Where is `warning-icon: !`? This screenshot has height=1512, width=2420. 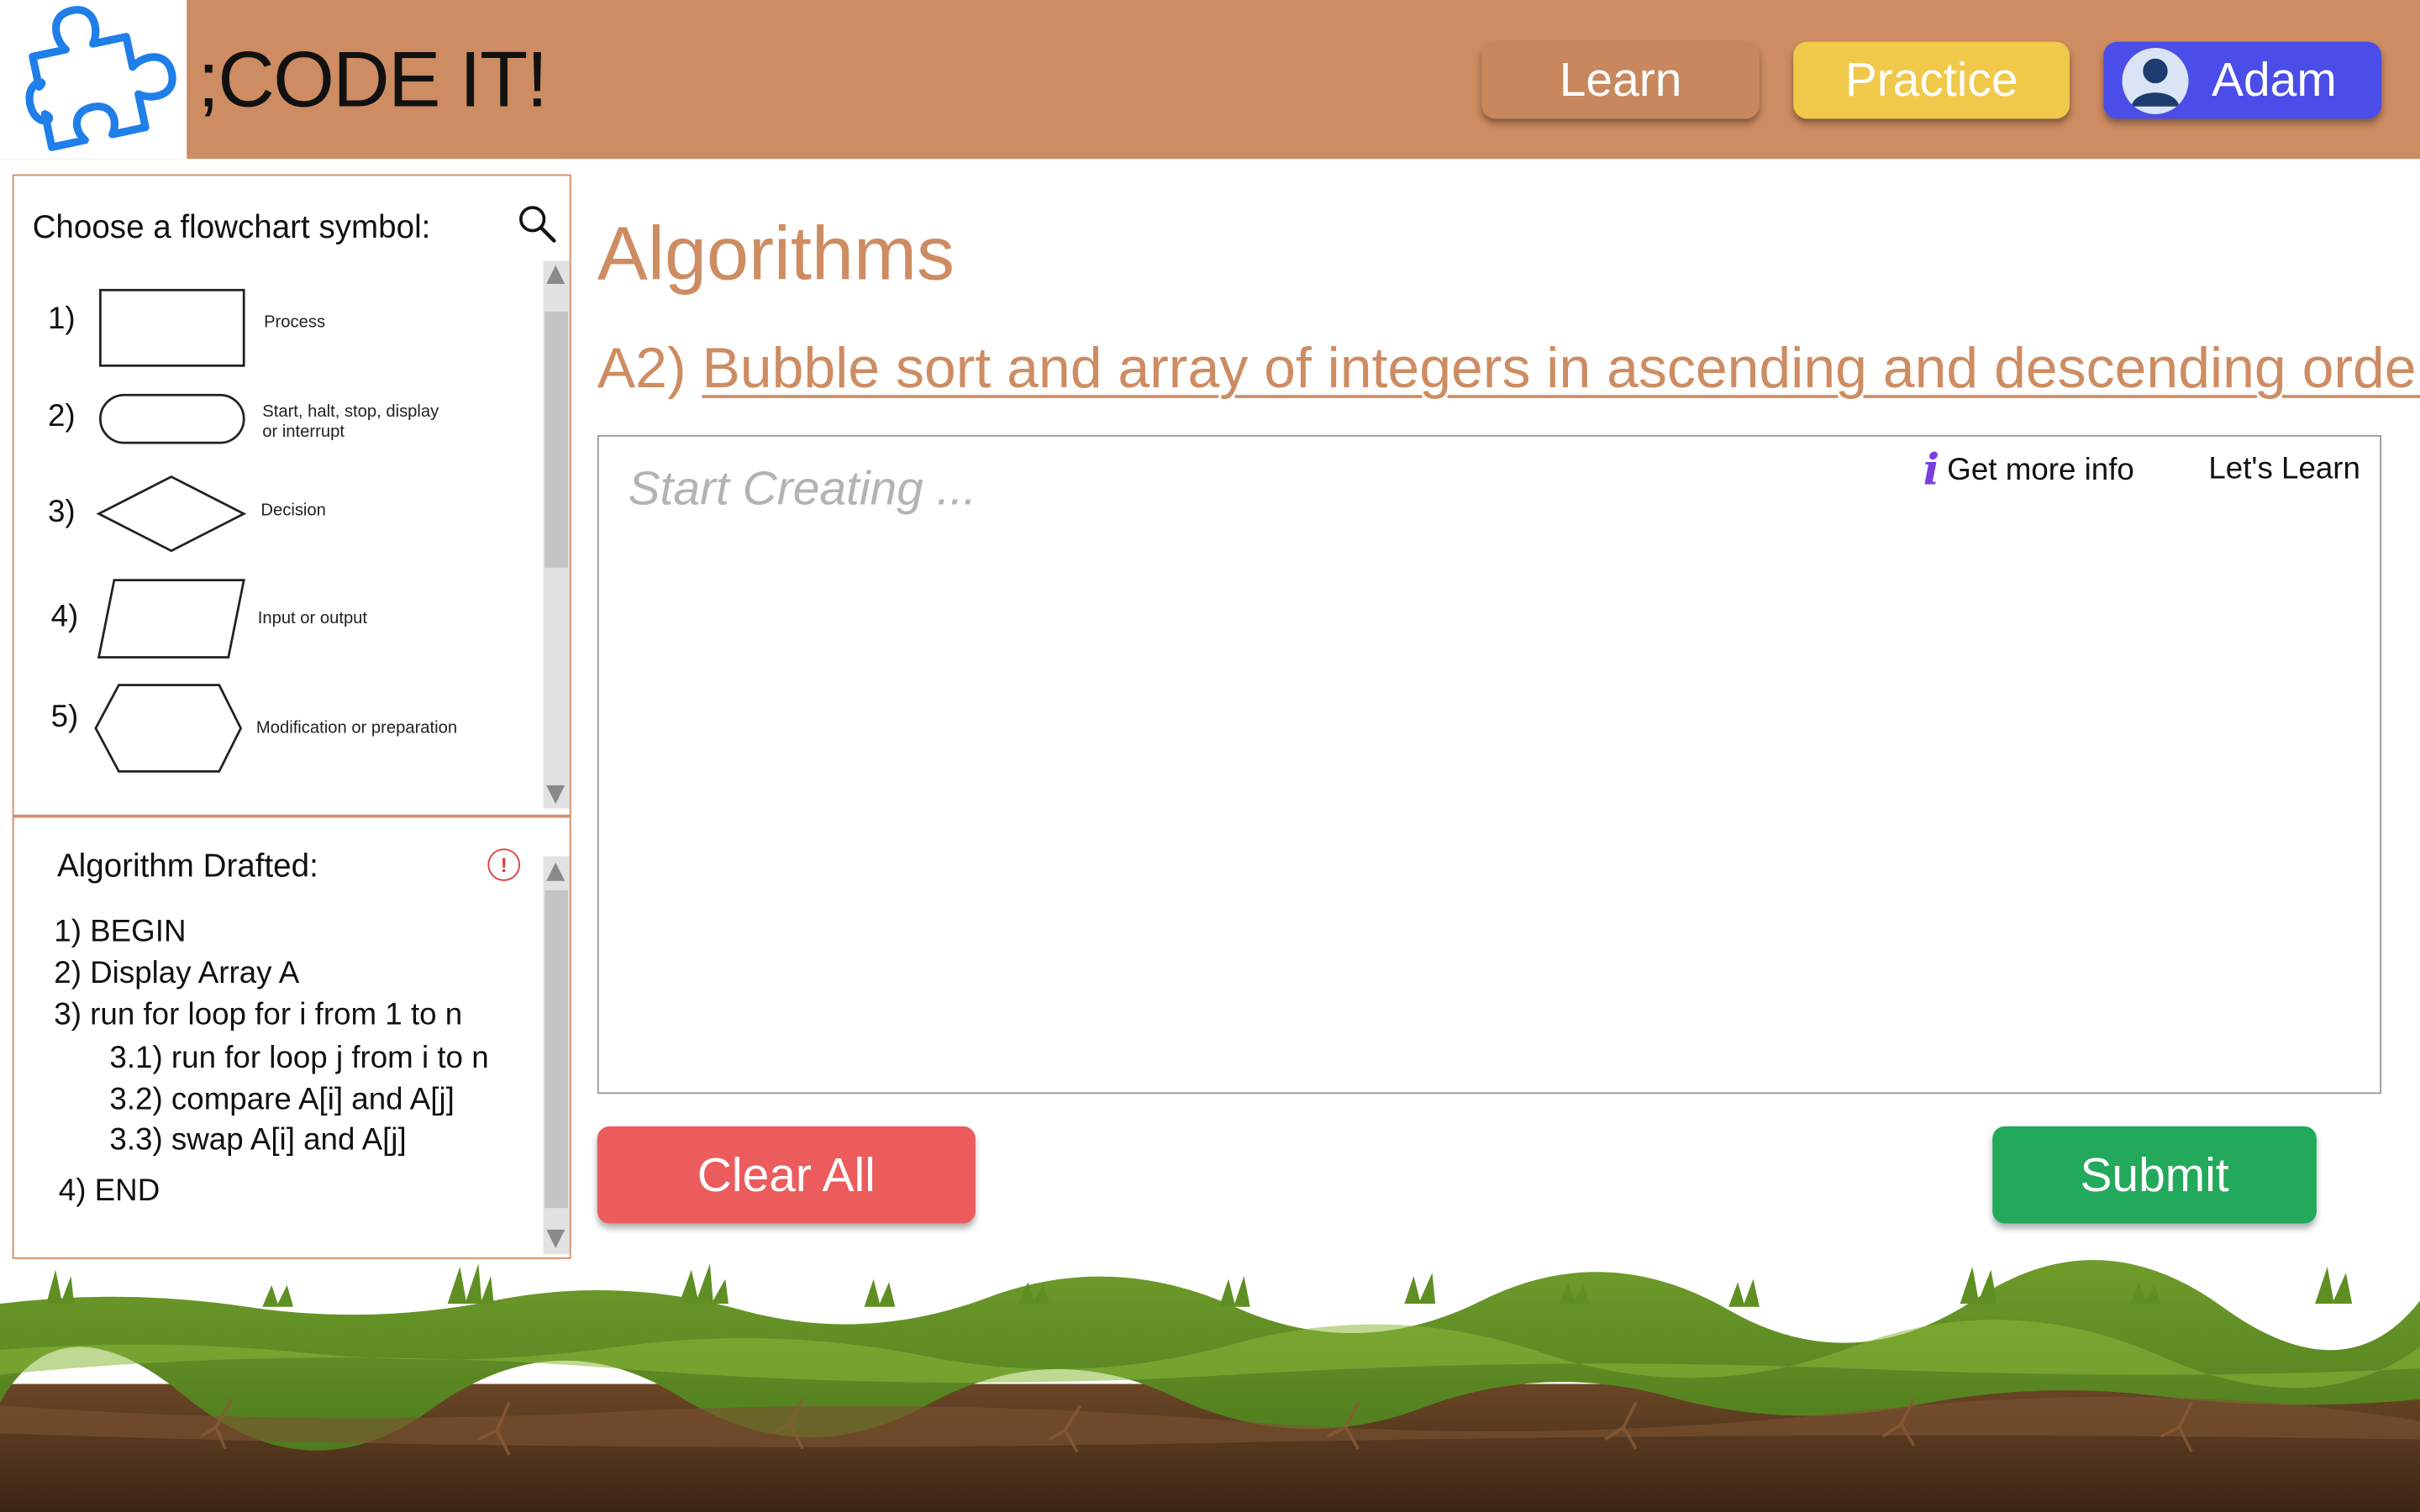
warning-icon: ! is located at coordinates (503, 864).